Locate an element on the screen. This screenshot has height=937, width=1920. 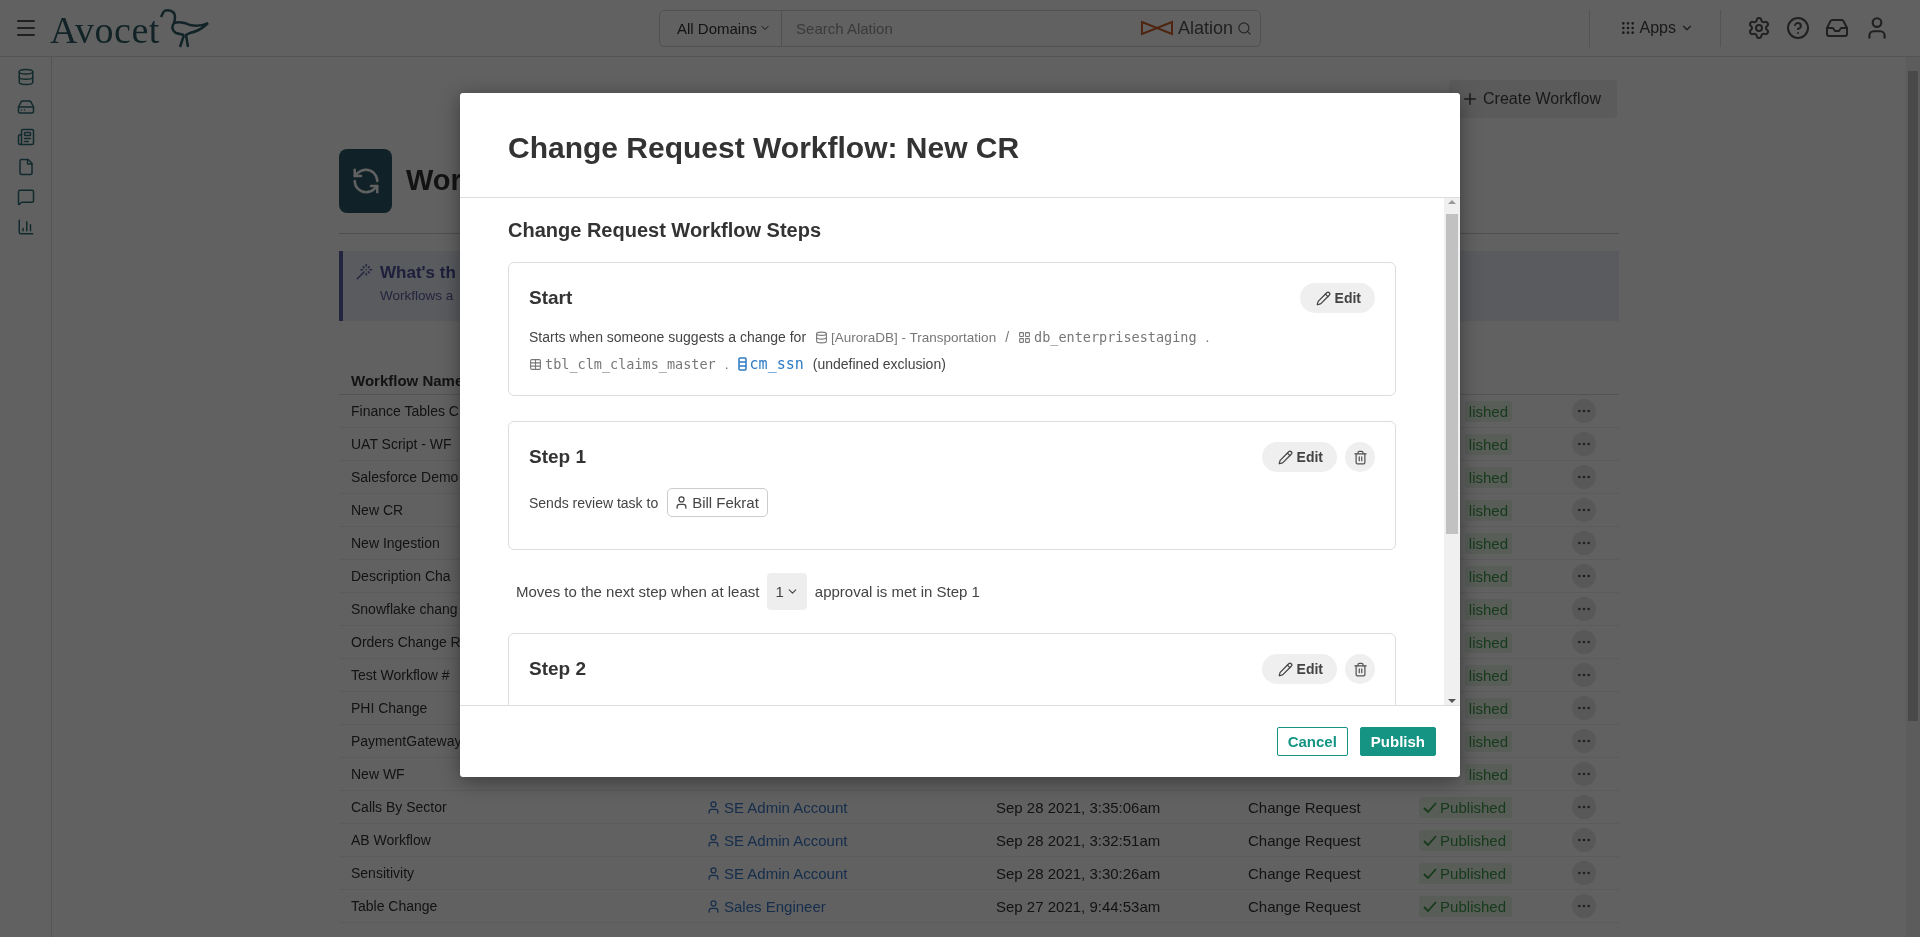
owner-link: Sales Engineer is located at coordinates (766, 906).